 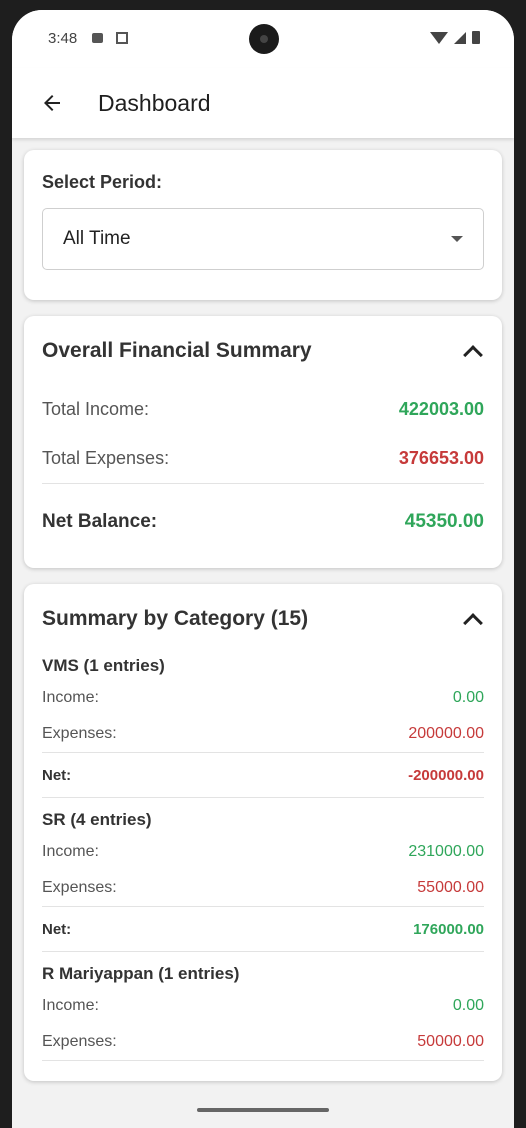 What do you see at coordinates (100, 521) in the screenshot?
I see `net-balance-label: Net Balance:` at bounding box center [100, 521].